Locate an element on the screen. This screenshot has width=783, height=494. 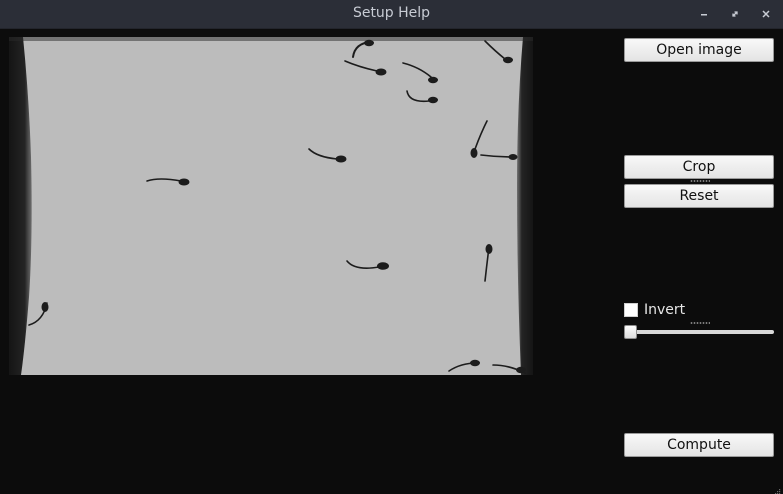
threshold-slider is located at coordinates (699, 332).